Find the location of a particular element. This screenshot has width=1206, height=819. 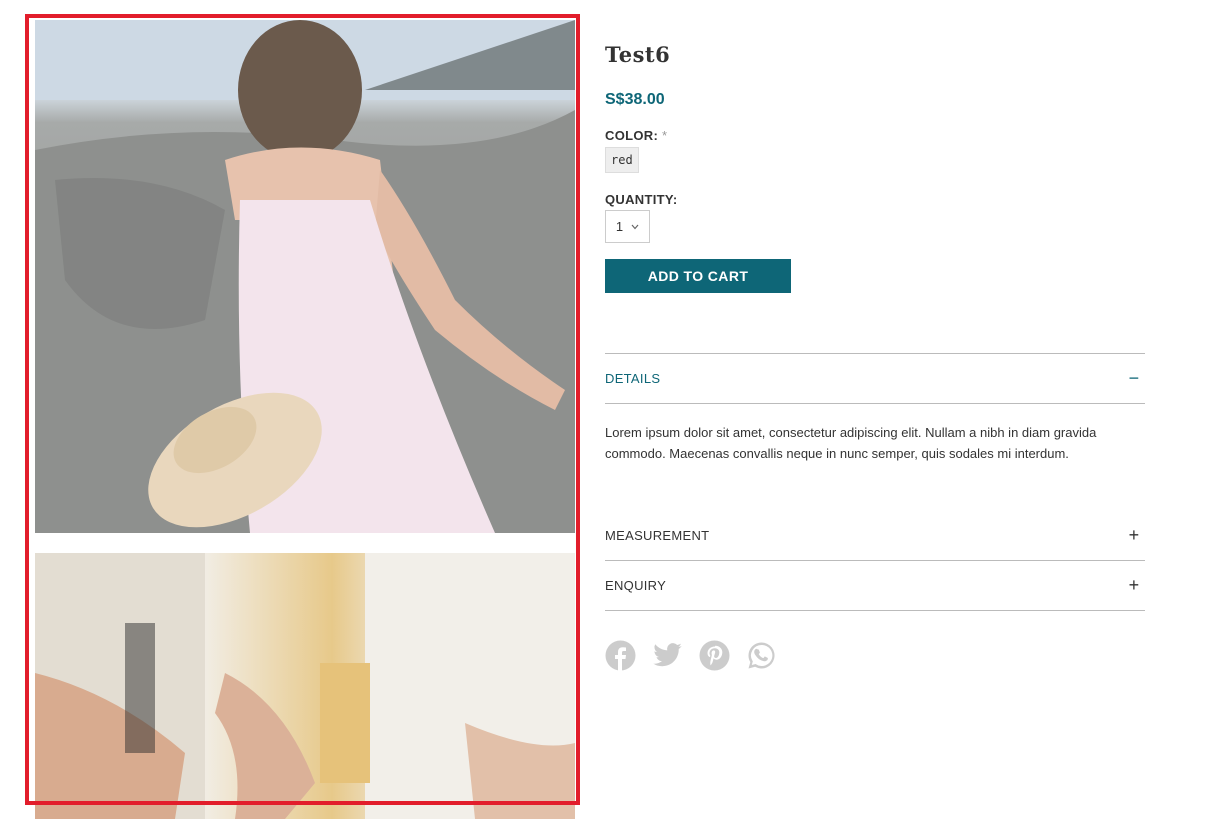

accordion-details-header: DETAILS − is located at coordinates (875, 379).